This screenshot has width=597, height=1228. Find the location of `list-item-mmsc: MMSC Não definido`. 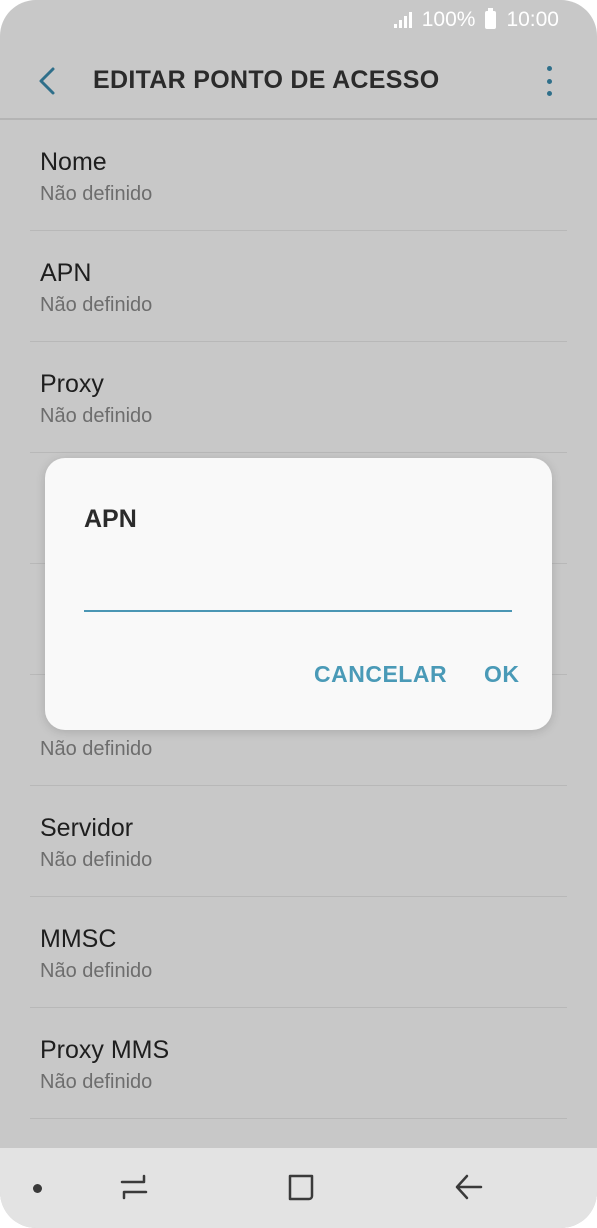

list-item-mmsc: MMSC Não definido is located at coordinates (298, 952).